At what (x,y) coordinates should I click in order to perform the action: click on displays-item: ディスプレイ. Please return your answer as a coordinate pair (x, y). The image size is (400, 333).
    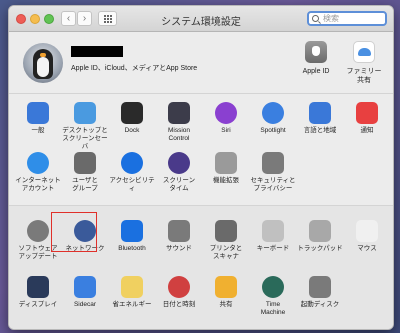
    Looking at the image, I should click on (38, 292).